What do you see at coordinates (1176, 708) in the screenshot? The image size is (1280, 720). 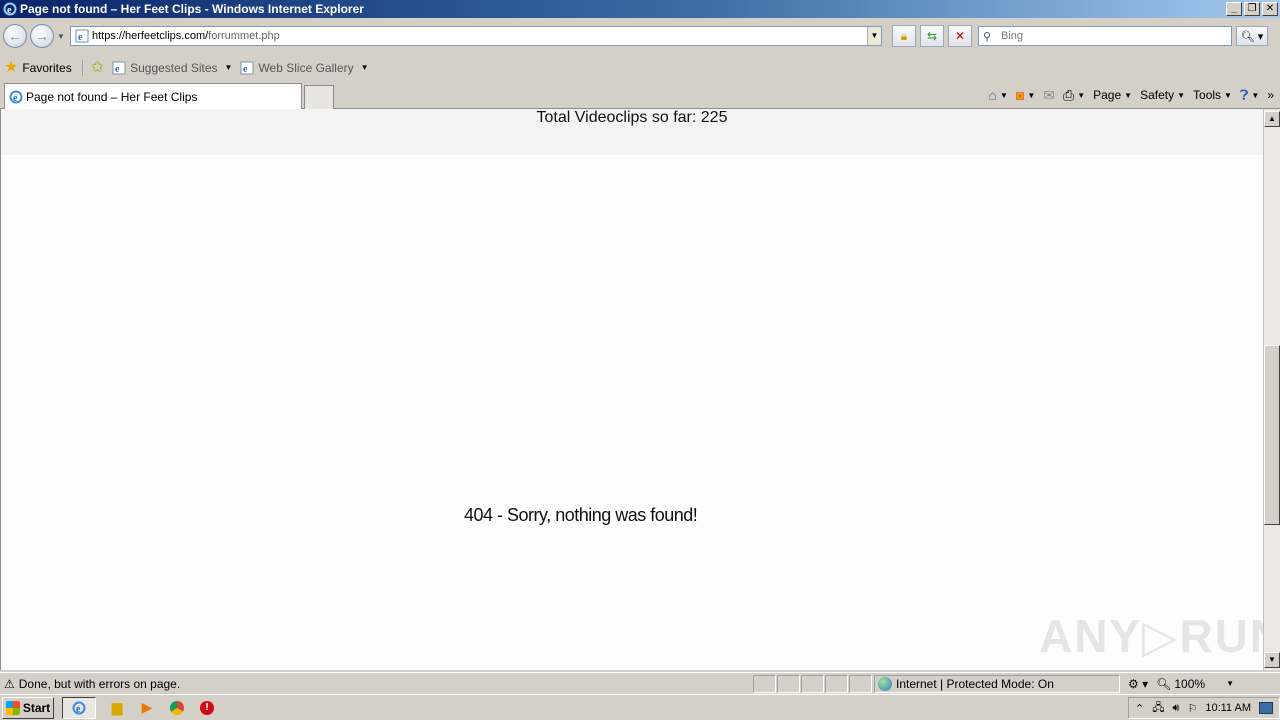 I see `volume-icon: 🔊︎` at bounding box center [1176, 708].